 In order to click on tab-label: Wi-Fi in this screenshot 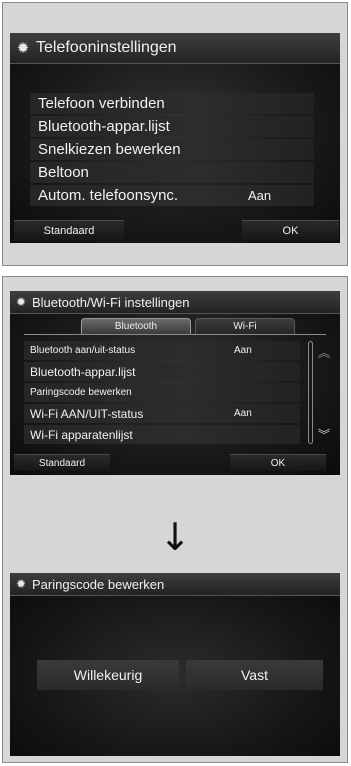, I will do `click(245, 326)`.